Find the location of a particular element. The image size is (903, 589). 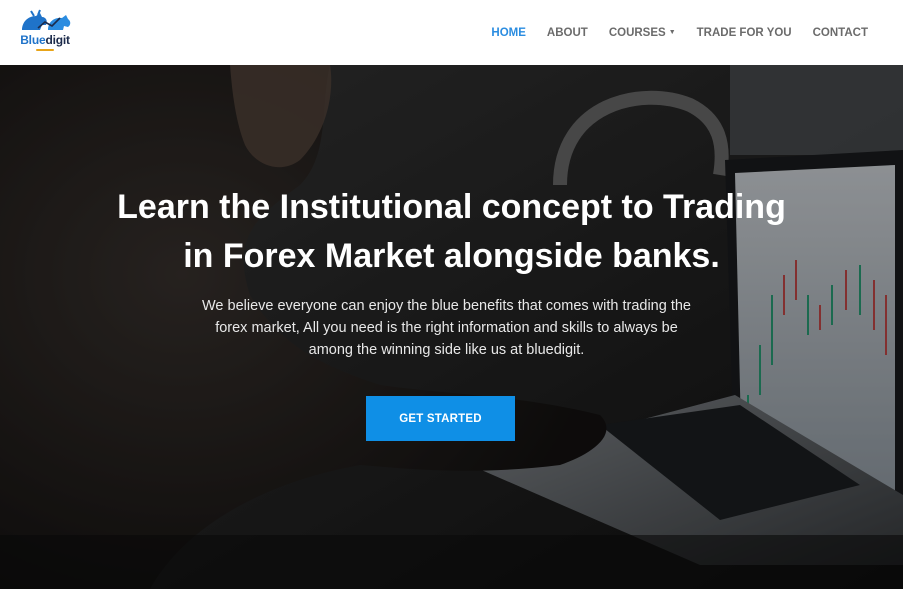

bull-bear-icon is located at coordinates (46, 19).